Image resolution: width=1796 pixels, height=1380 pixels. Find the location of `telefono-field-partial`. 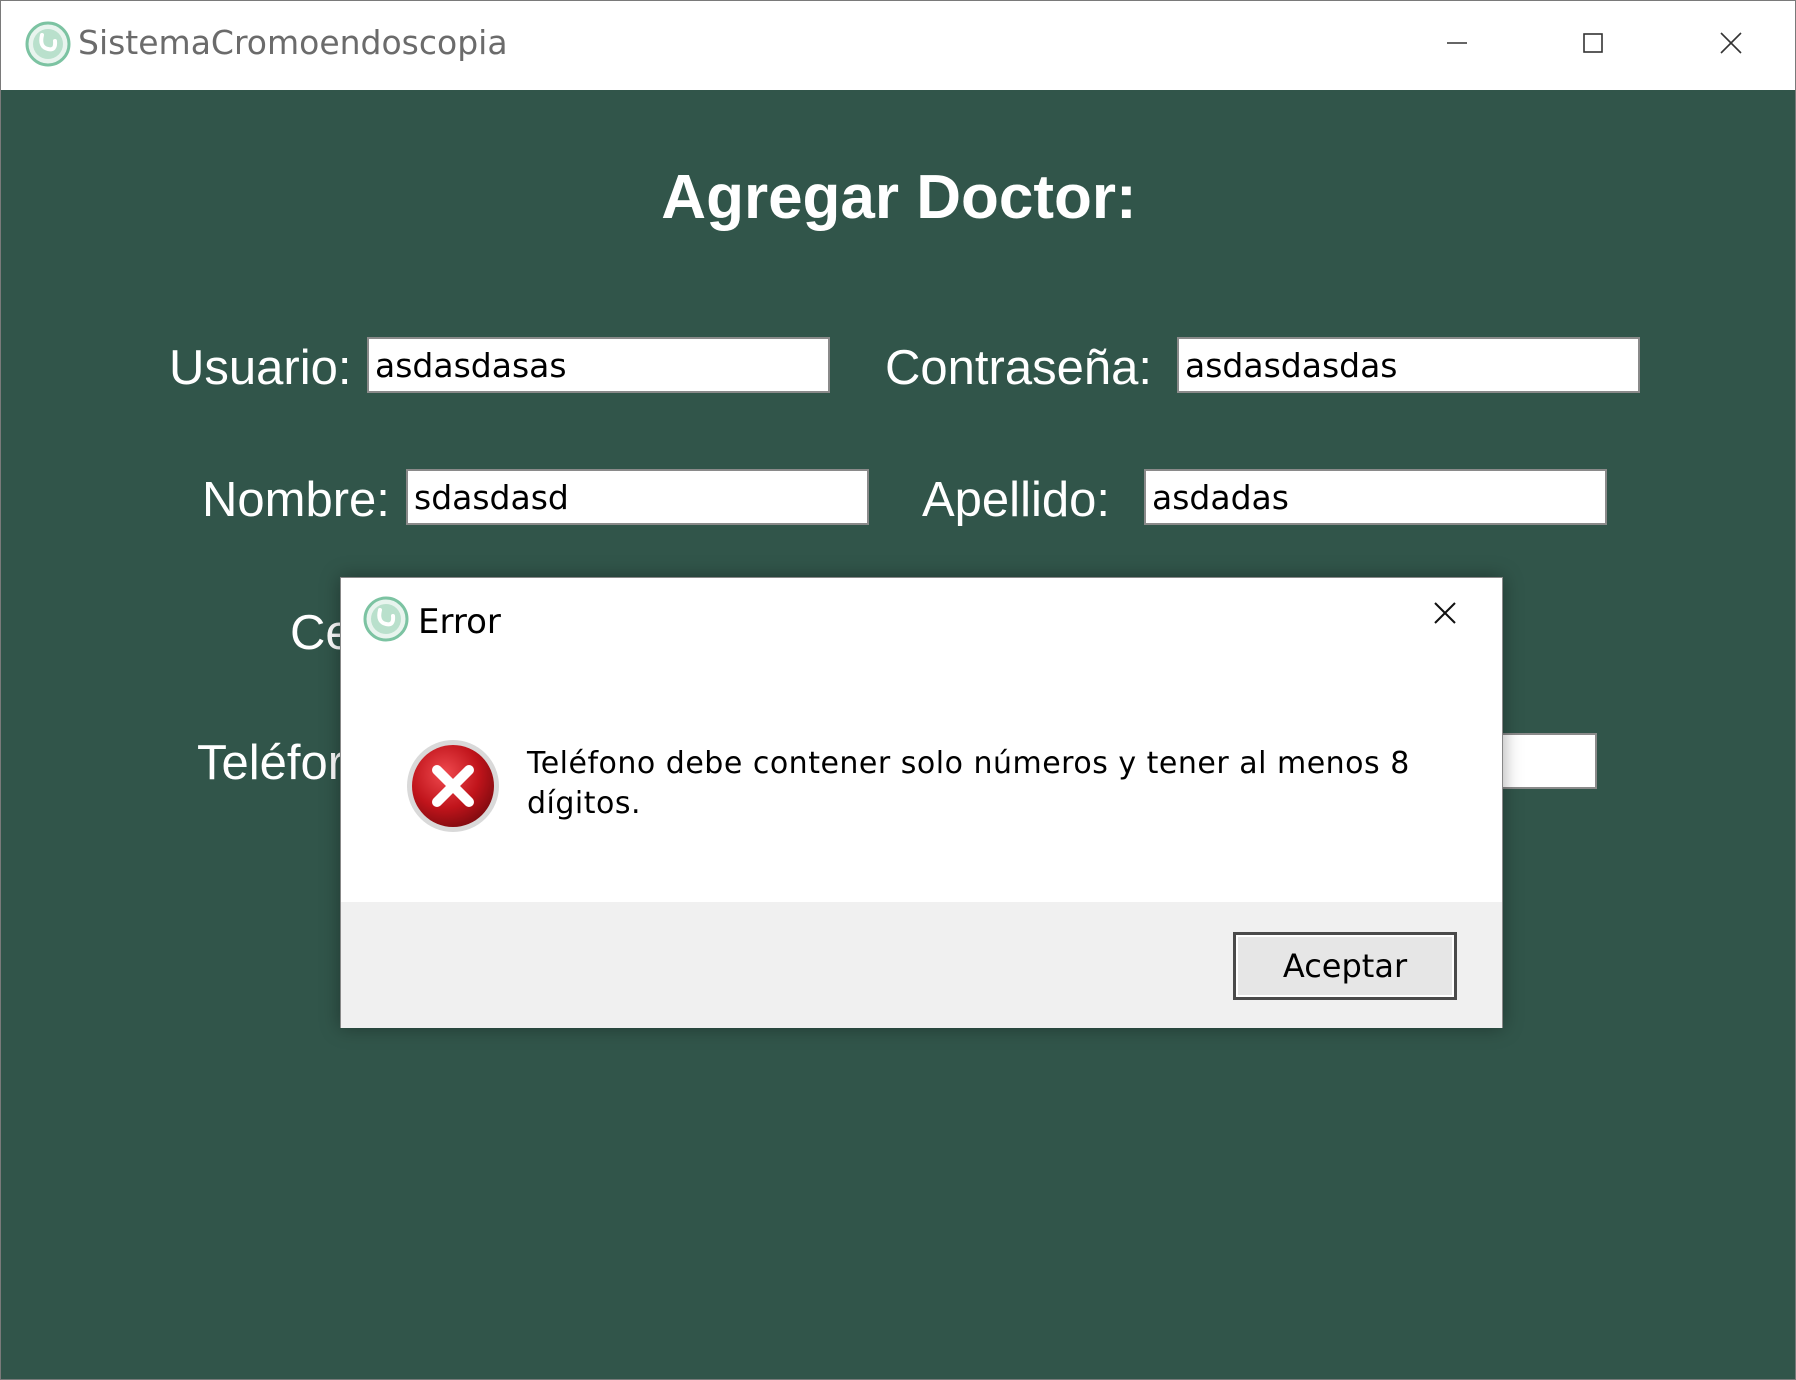

telefono-field-partial is located at coordinates (1544, 761).